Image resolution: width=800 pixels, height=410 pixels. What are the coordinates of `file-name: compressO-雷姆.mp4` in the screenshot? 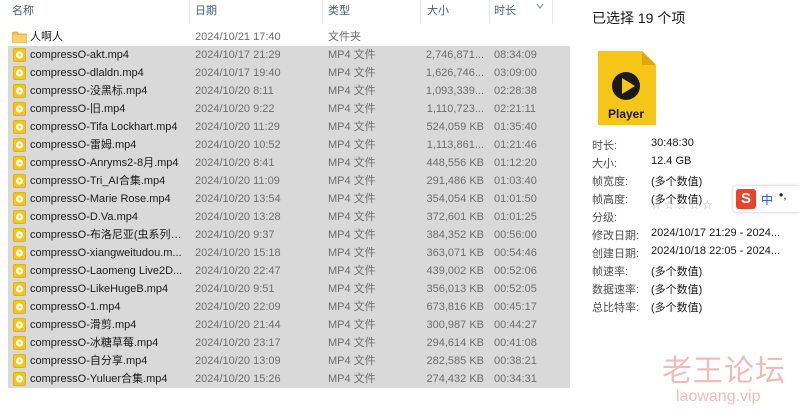 It's located at (83, 145).